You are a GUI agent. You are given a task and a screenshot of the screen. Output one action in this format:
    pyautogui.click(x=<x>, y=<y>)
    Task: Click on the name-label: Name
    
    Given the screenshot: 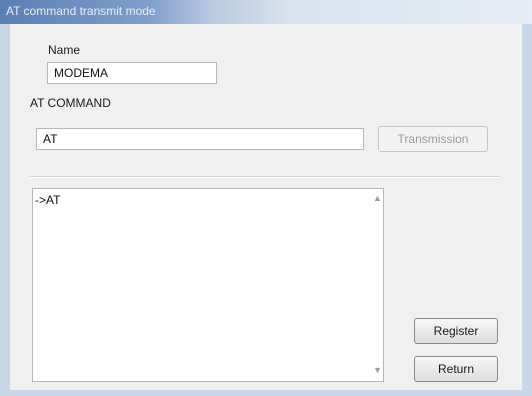 What is the action you would take?
    pyautogui.click(x=64, y=50)
    